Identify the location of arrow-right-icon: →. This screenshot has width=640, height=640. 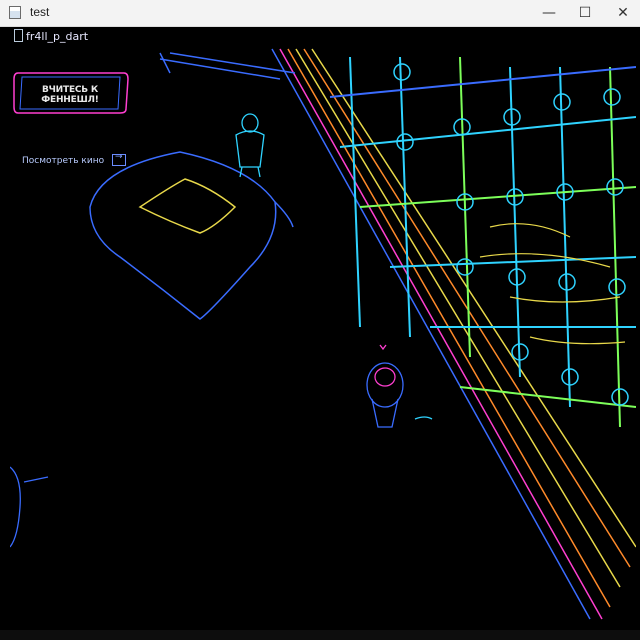
(119, 157).